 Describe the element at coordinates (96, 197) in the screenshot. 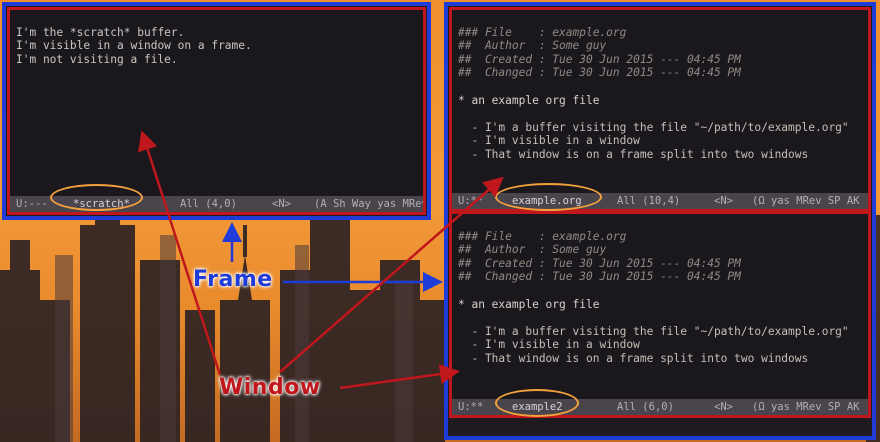

I see `scratch-buffer-highlight` at that location.